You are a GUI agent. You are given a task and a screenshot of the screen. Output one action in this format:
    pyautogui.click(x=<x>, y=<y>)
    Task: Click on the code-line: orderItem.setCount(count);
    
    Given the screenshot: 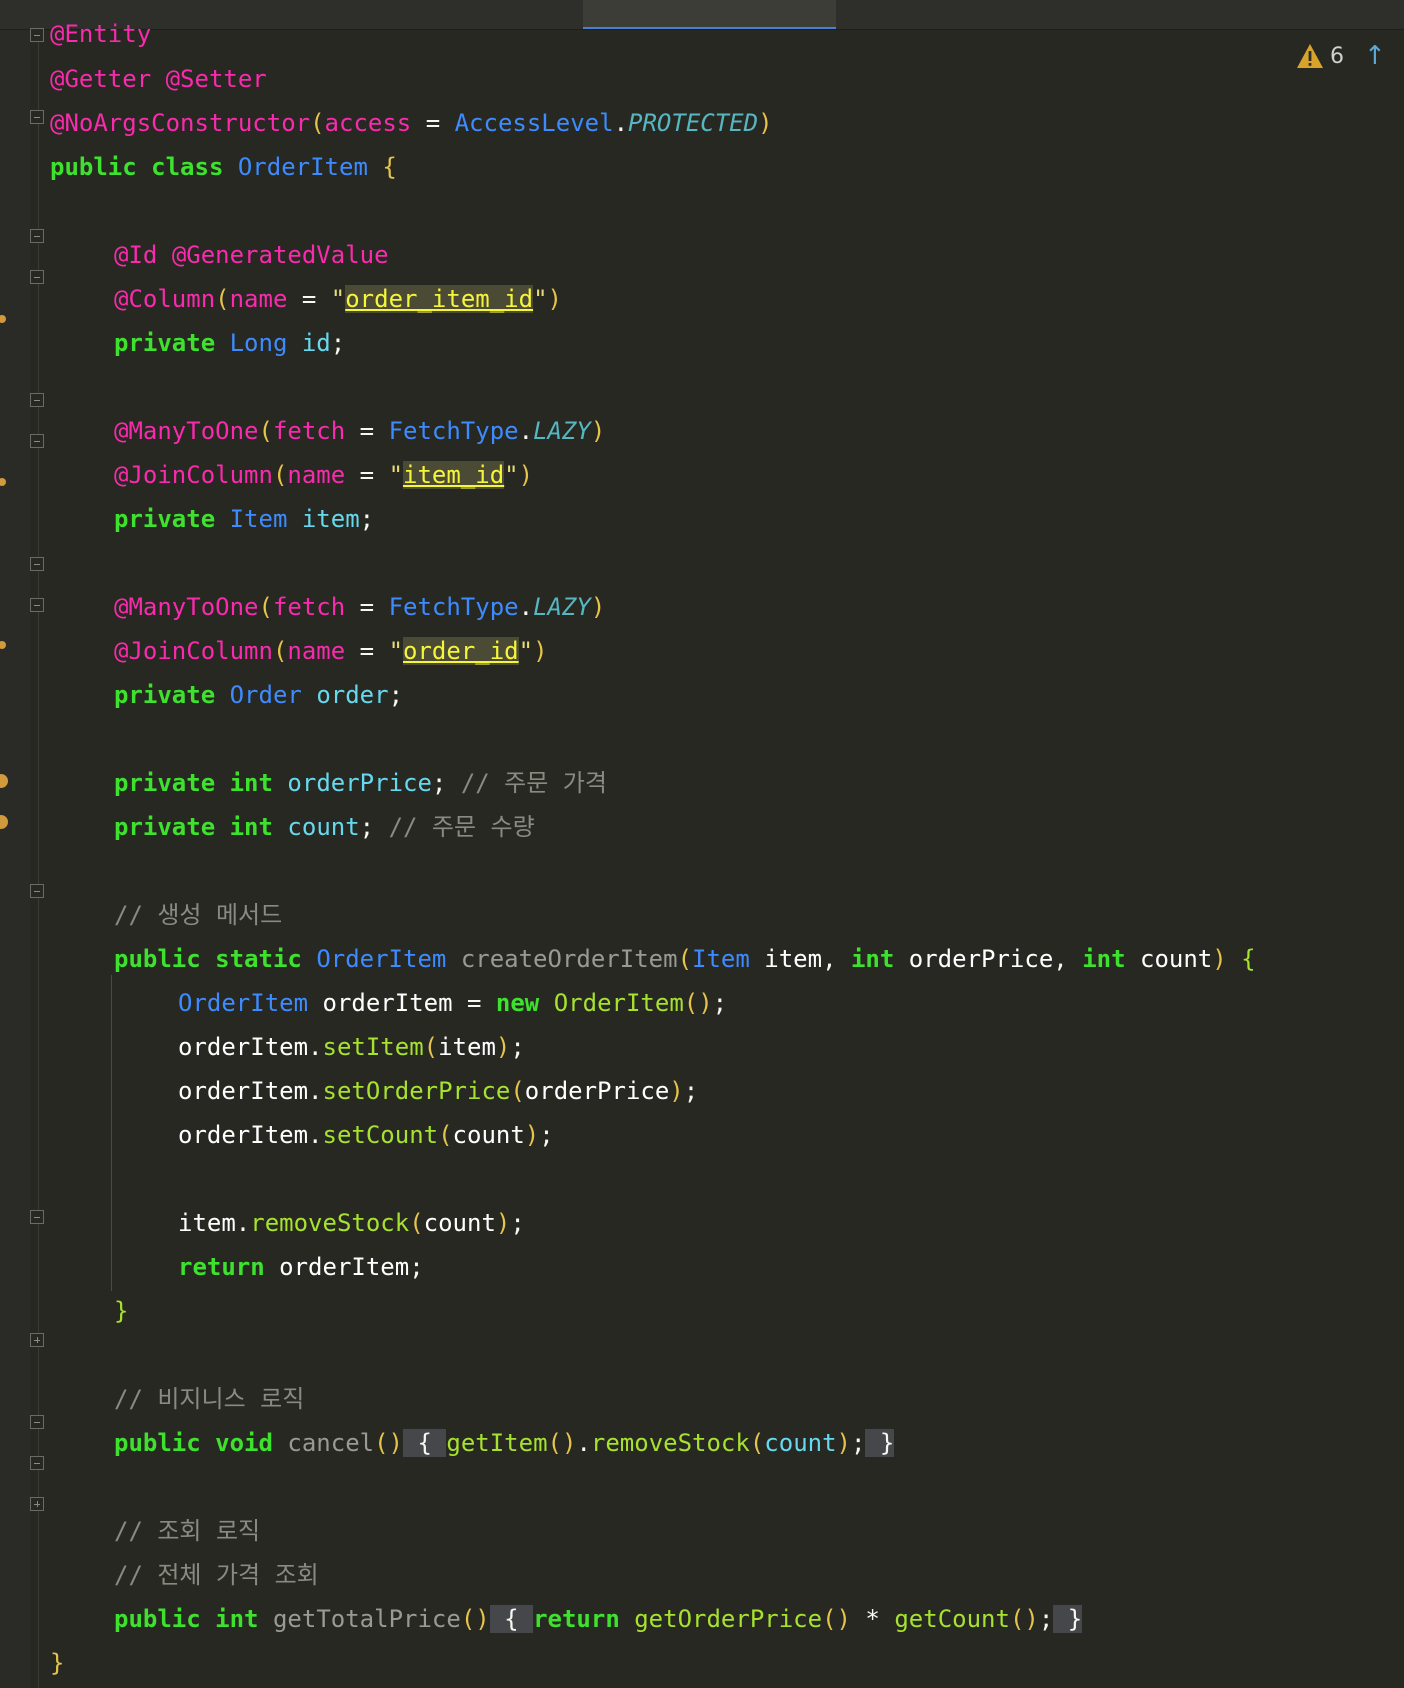 What is the action you would take?
    pyautogui.click(x=366, y=1135)
    